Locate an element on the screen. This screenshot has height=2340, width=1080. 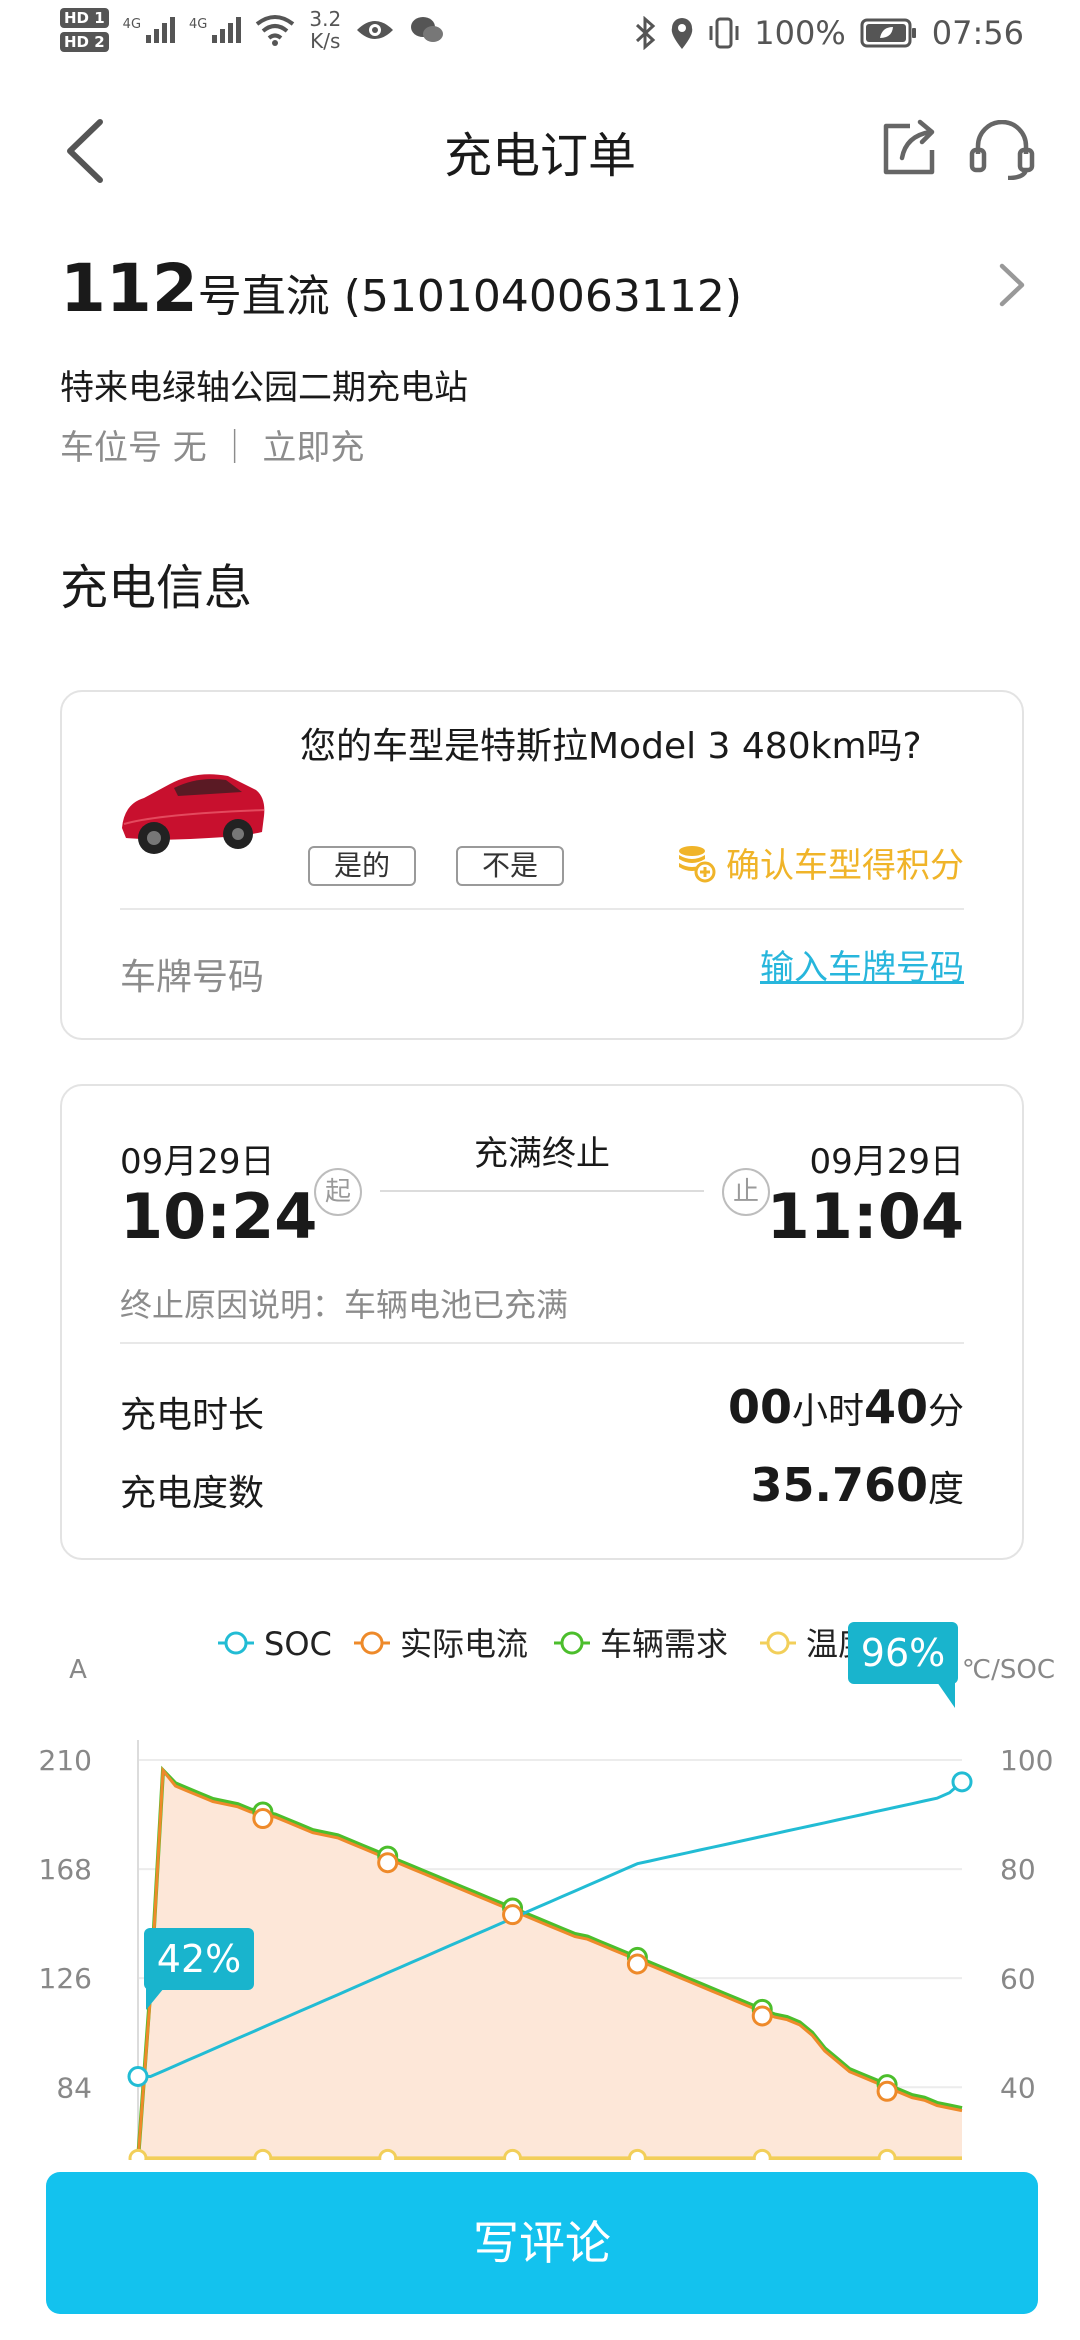
energy-value: 35.760度 is located at coordinates (857, 1485).